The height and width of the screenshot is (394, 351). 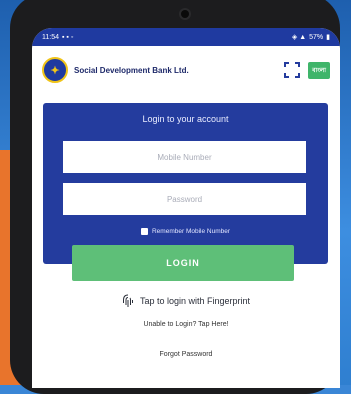 What do you see at coordinates (185, 14) in the screenshot?
I see `front-camera` at bounding box center [185, 14].